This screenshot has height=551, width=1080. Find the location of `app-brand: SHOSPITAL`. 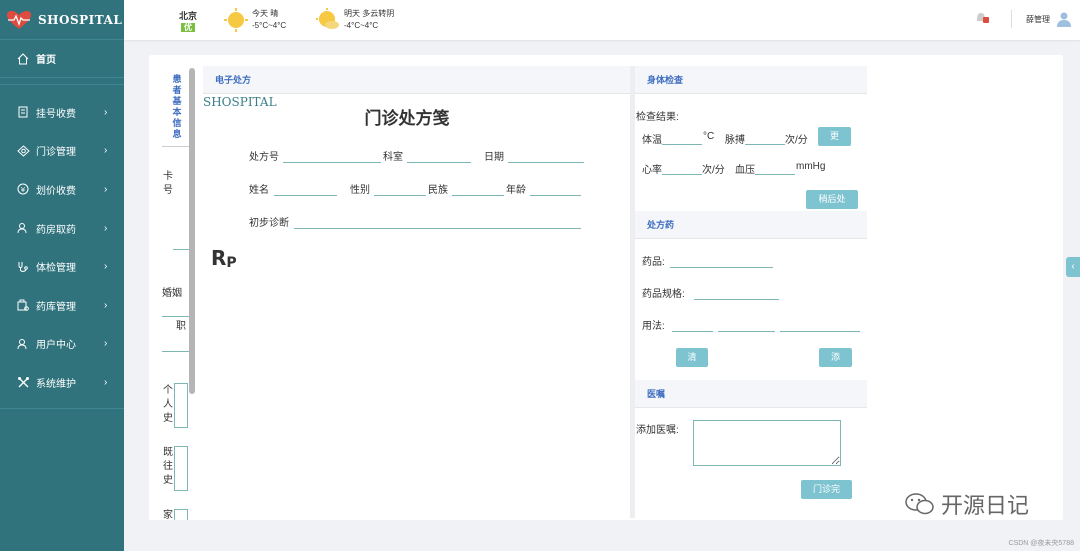

app-brand: SHOSPITAL is located at coordinates (80, 19).